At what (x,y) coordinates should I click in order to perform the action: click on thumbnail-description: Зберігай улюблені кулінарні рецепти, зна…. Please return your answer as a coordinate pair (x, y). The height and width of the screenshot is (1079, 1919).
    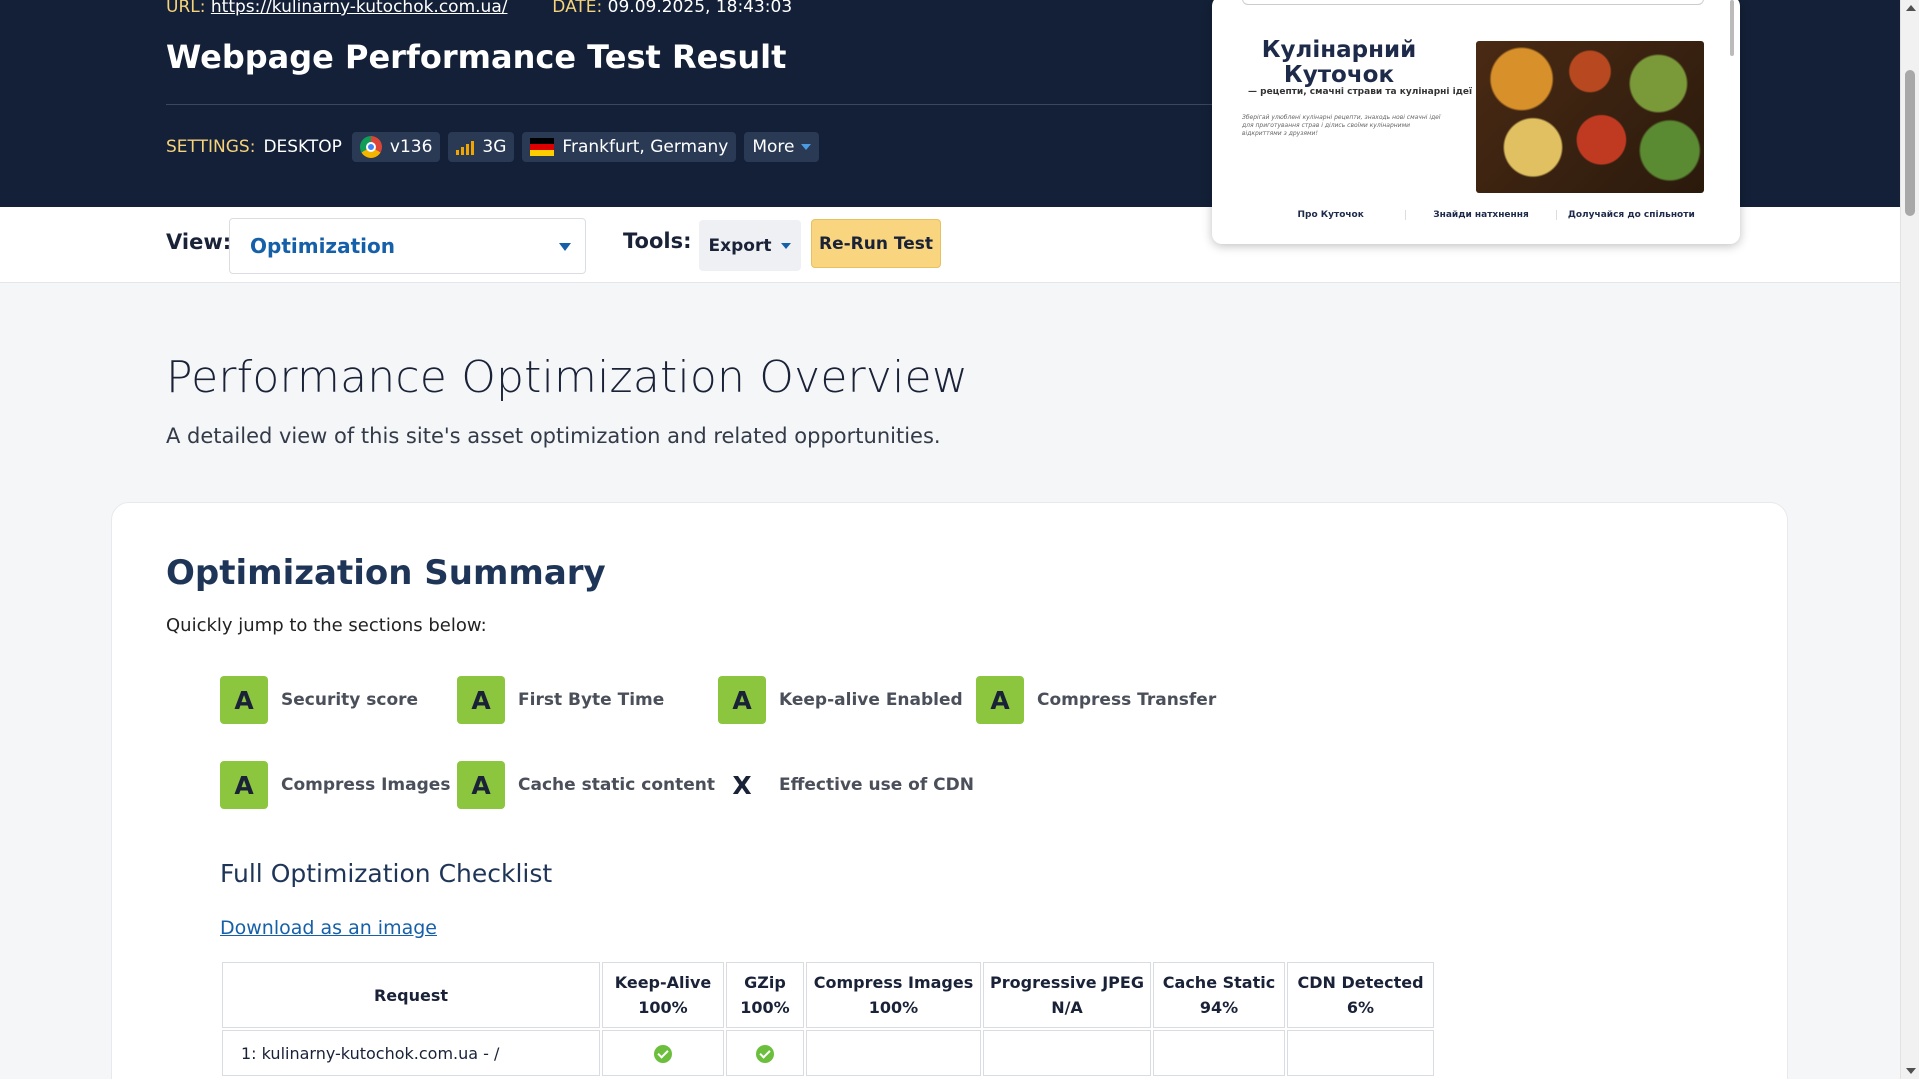
    Looking at the image, I should click on (1341, 125).